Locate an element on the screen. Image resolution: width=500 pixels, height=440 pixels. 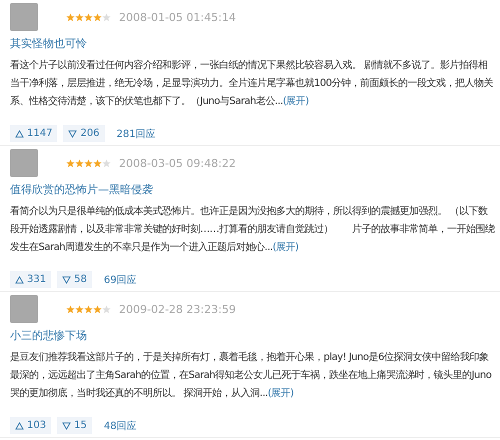
review-date: 2008-03-05 09:48:22 is located at coordinates (177, 163).